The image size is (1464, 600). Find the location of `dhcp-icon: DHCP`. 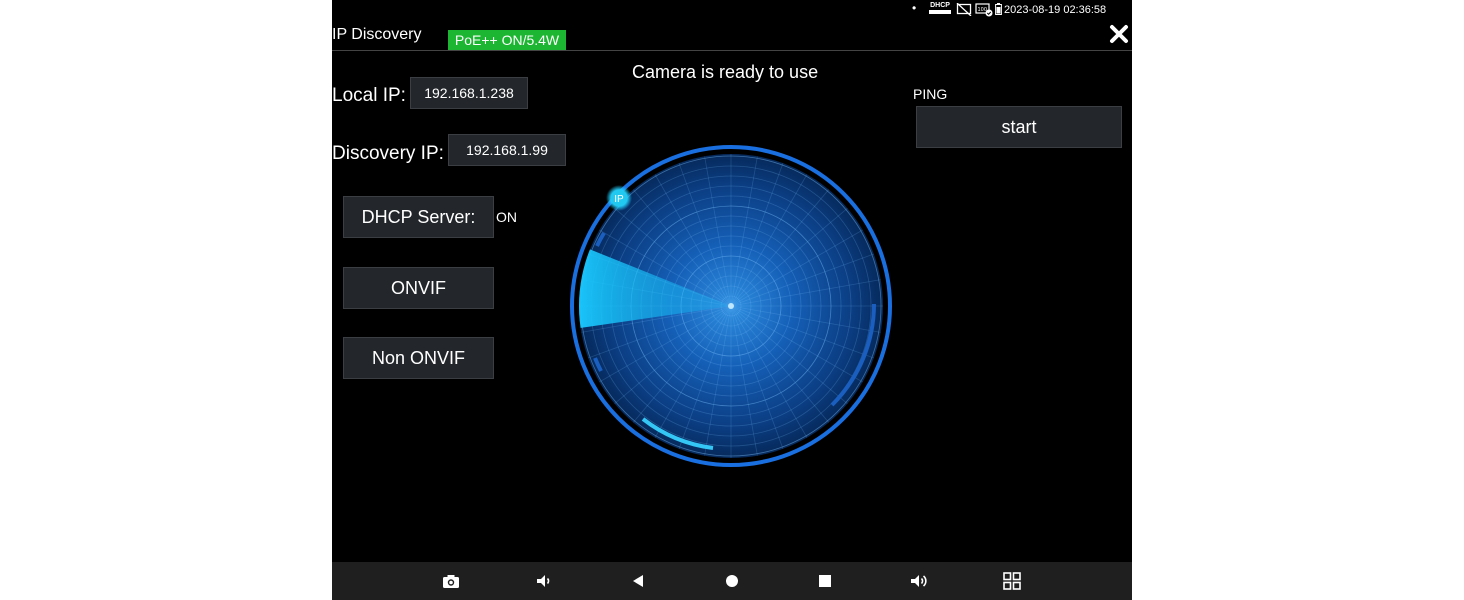

dhcp-icon: DHCP is located at coordinates (940, 8).